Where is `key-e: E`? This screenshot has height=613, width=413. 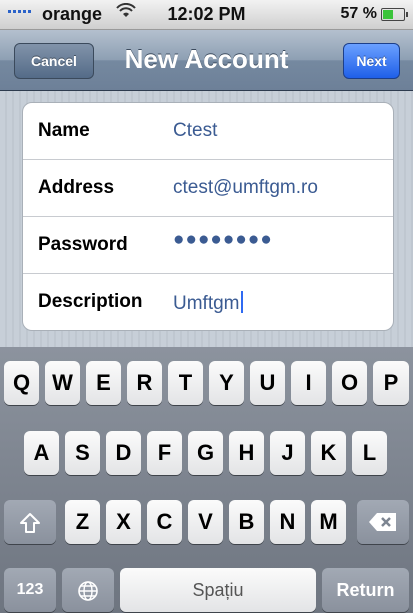
key-e: E is located at coordinates (103, 383).